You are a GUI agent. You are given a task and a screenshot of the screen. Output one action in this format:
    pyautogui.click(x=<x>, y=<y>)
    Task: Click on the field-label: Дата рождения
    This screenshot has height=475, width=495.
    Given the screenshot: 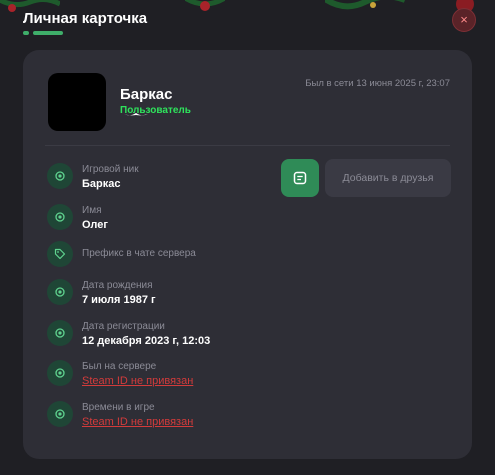 What is the action you would take?
    pyautogui.click(x=117, y=285)
    